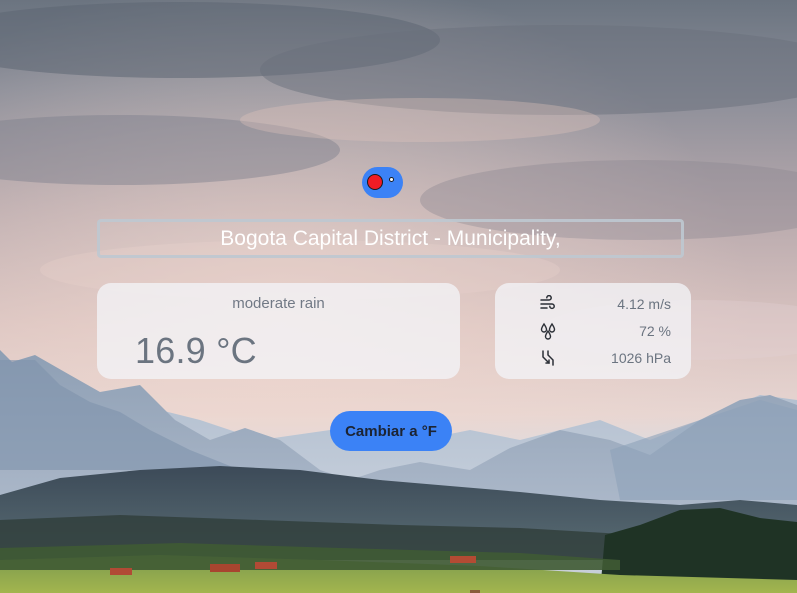 The height and width of the screenshot is (593, 797). Describe the element at coordinates (547, 302) in the screenshot. I see `wind-icon` at that location.